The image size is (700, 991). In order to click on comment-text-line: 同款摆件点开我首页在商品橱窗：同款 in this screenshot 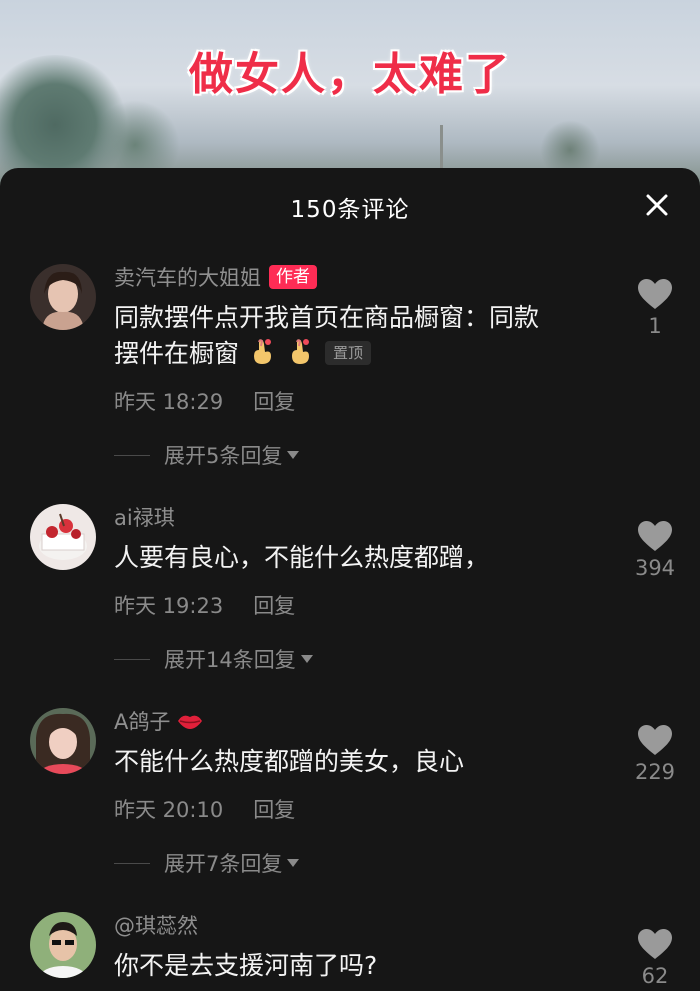, I will do `click(327, 317)`.